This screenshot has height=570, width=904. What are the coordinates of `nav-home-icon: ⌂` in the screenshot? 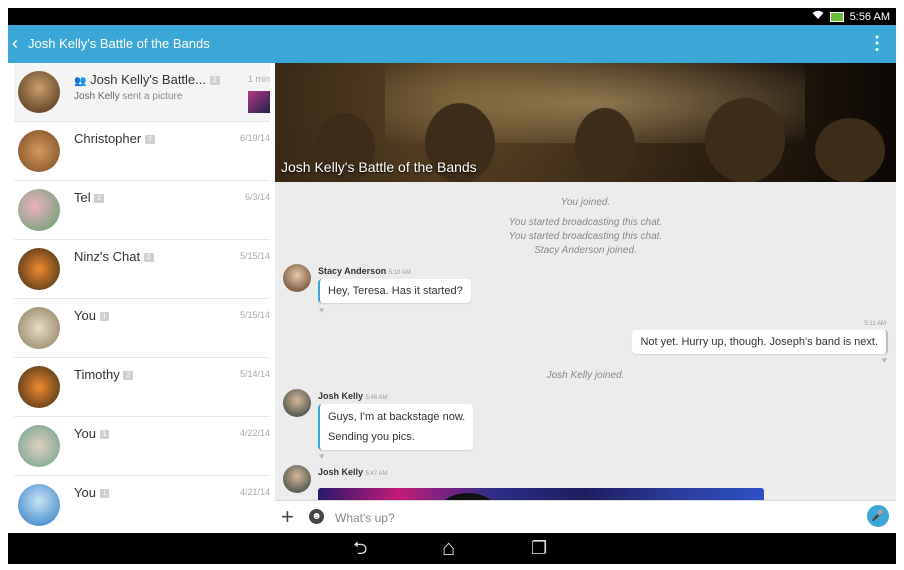 It's located at (448, 548).